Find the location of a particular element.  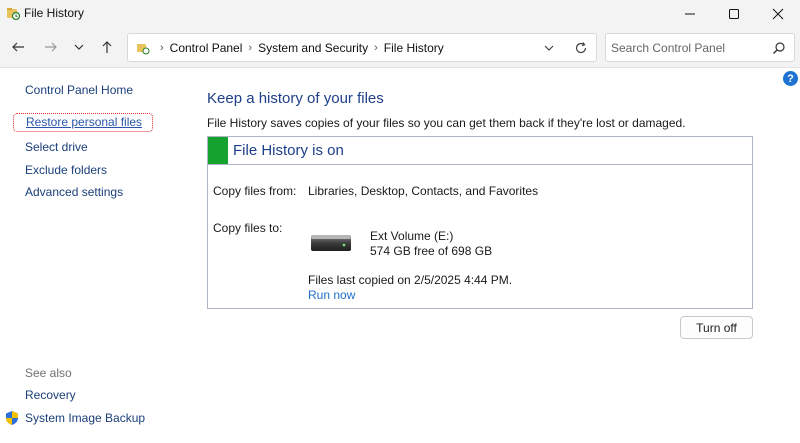

minimize-button is located at coordinates (690, 14).